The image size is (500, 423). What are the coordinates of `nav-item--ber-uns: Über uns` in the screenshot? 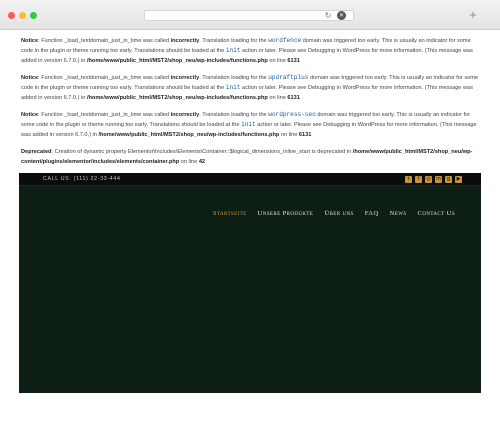 It's located at (338, 213).